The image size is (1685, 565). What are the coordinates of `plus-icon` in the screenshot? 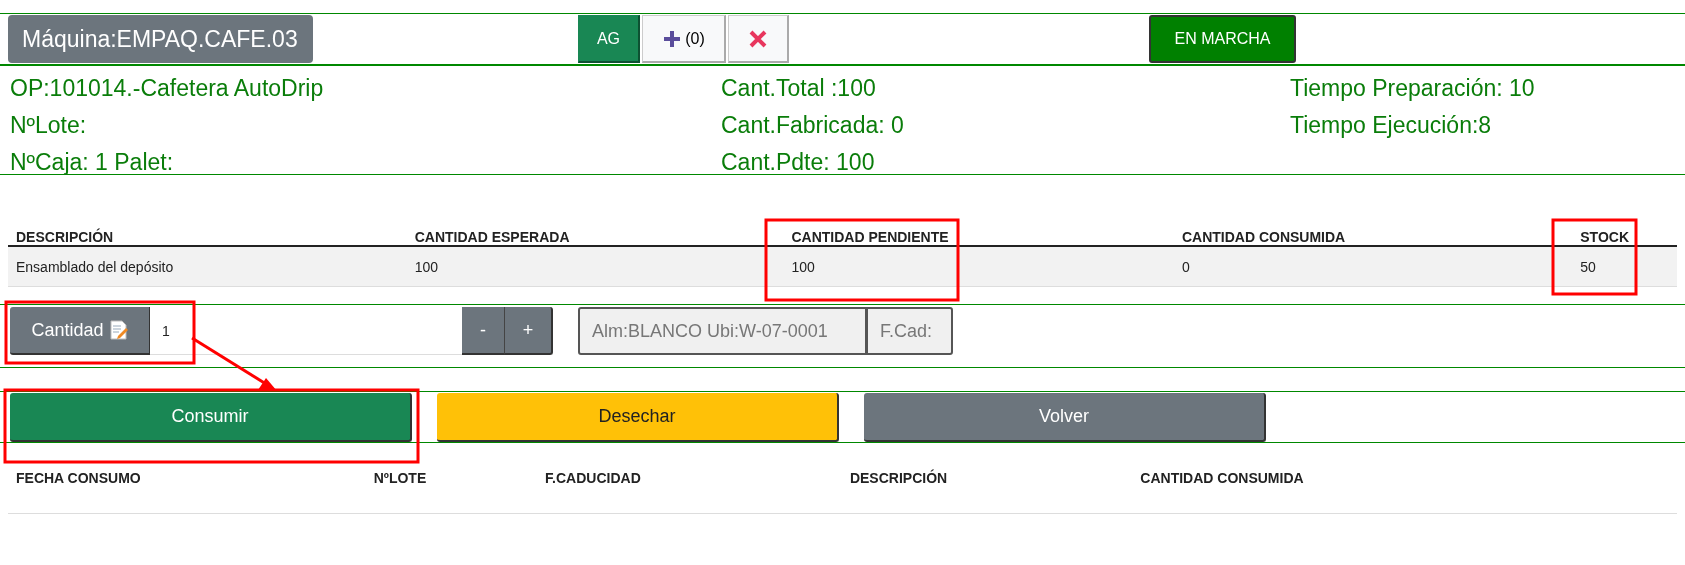 It's located at (672, 38).